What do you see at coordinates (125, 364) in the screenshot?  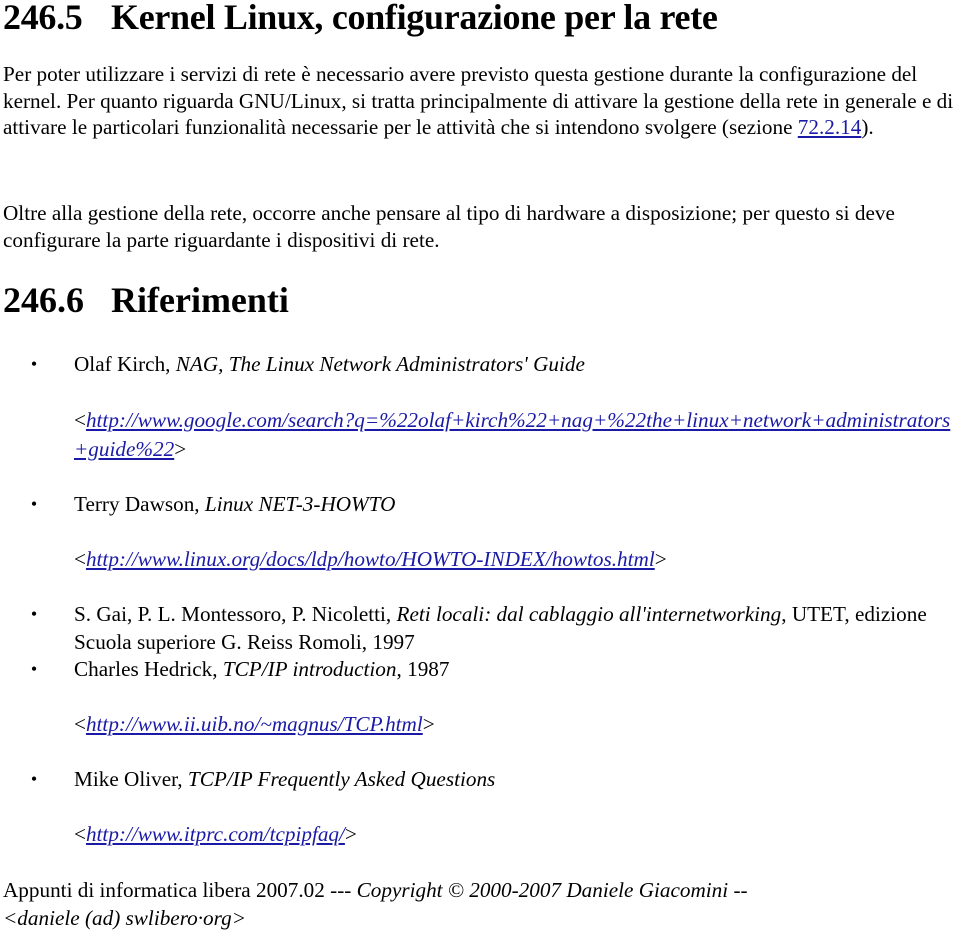 I see `reference-author: Olaf Kirch,` at bounding box center [125, 364].